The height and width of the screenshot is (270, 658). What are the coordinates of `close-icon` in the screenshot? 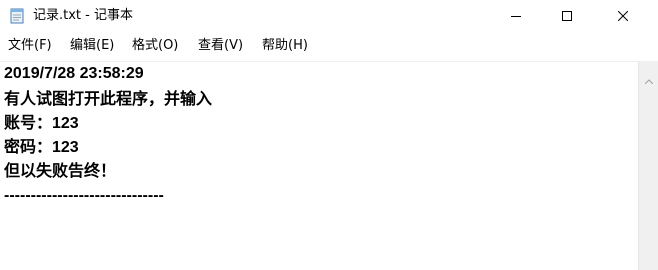 It's located at (623, 16).